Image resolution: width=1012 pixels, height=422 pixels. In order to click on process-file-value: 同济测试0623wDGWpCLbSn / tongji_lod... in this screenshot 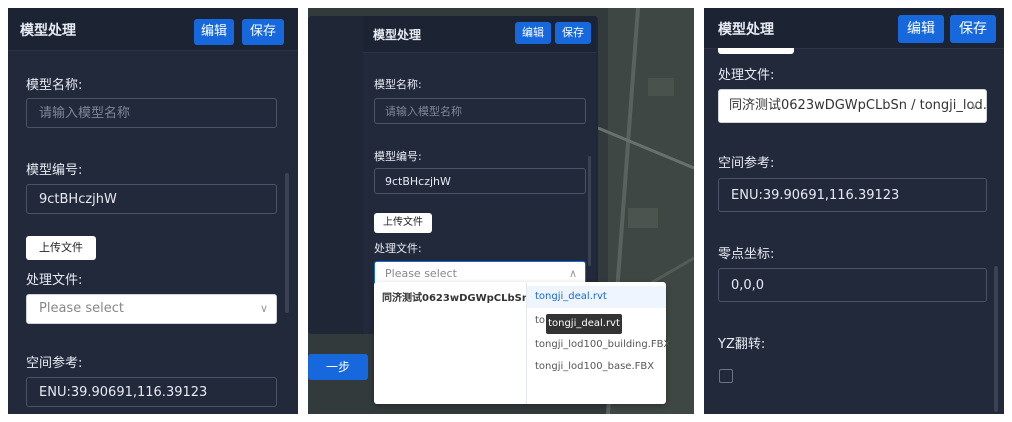, I will do `click(858, 105)`.